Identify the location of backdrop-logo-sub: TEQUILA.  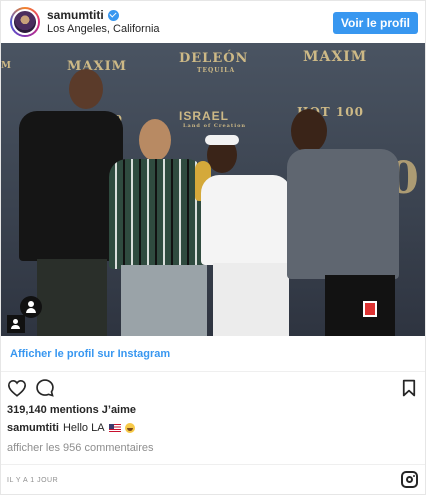
(216, 70).